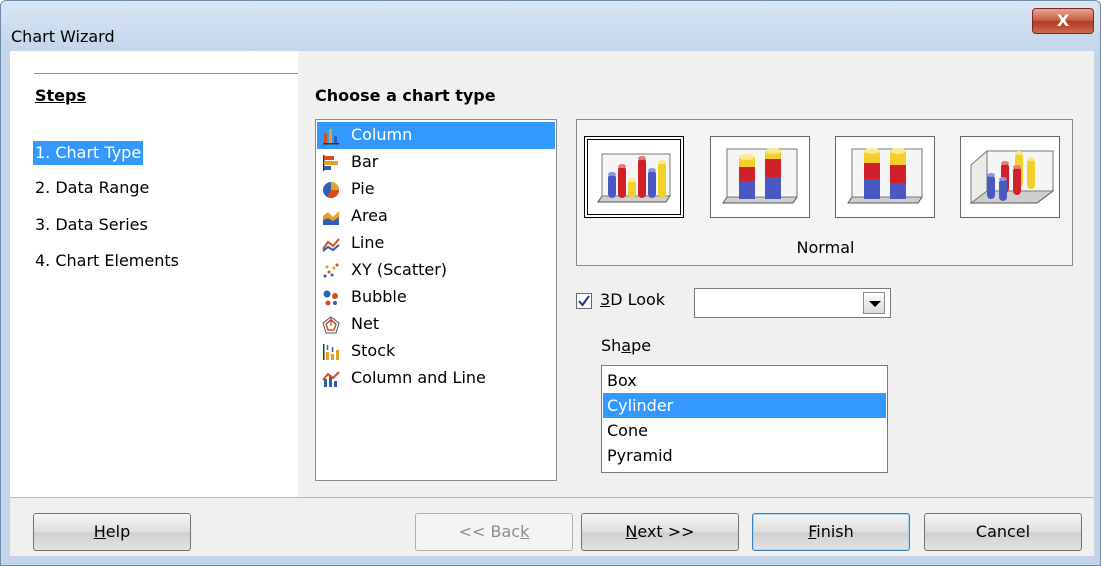 The image size is (1101, 566). What do you see at coordinates (494, 532) in the screenshot?
I see `back-button: << Back` at bounding box center [494, 532].